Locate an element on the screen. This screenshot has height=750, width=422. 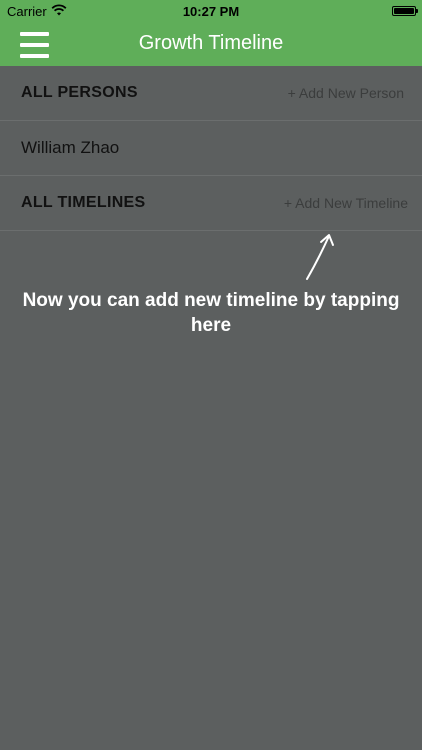
timelines-header-label: ALL TIMELINES is located at coordinates (83, 202).